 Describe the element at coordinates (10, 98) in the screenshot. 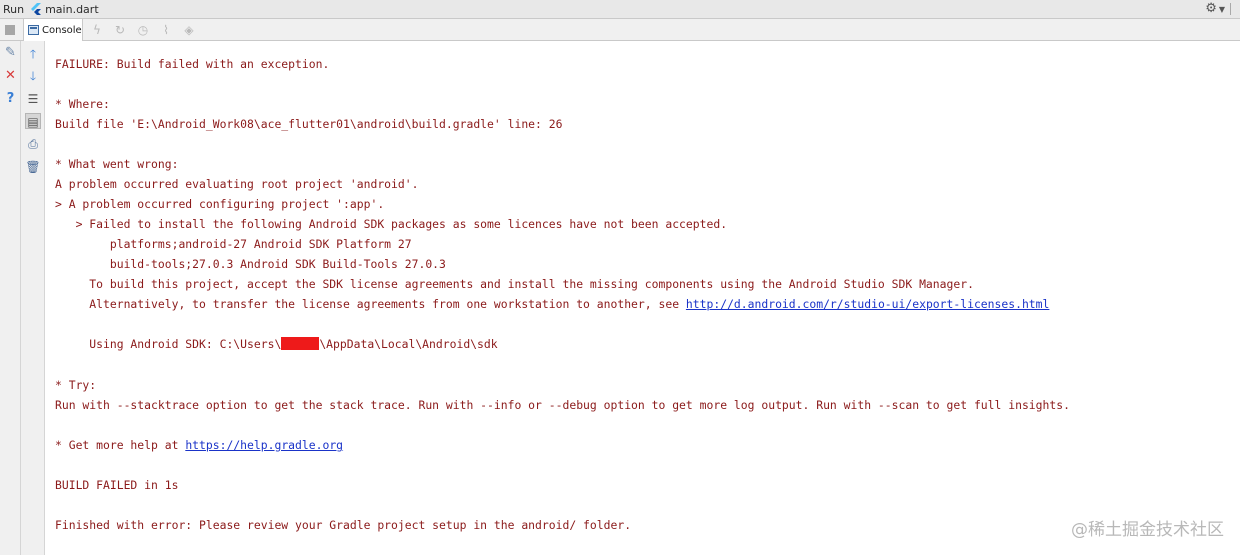

I see `help-icon: ?` at that location.